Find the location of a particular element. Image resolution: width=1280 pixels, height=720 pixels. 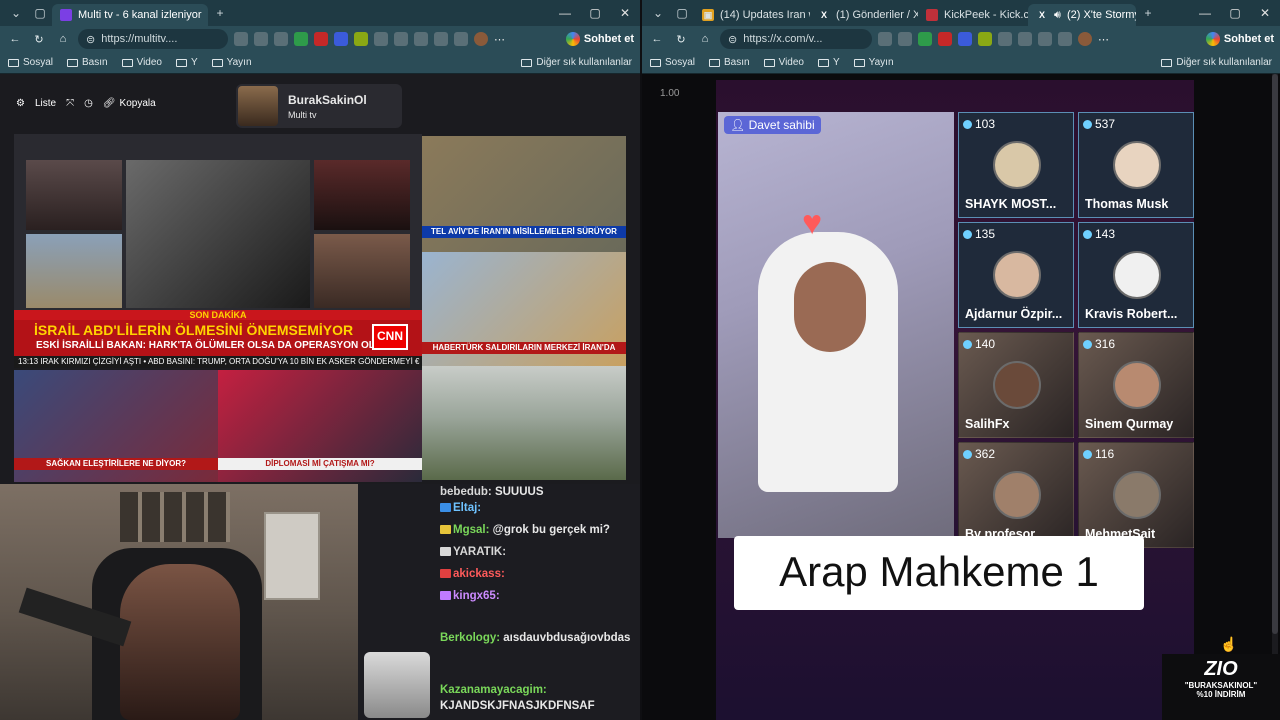

settings-icon: ⚙ is located at coordinates (20, 103).